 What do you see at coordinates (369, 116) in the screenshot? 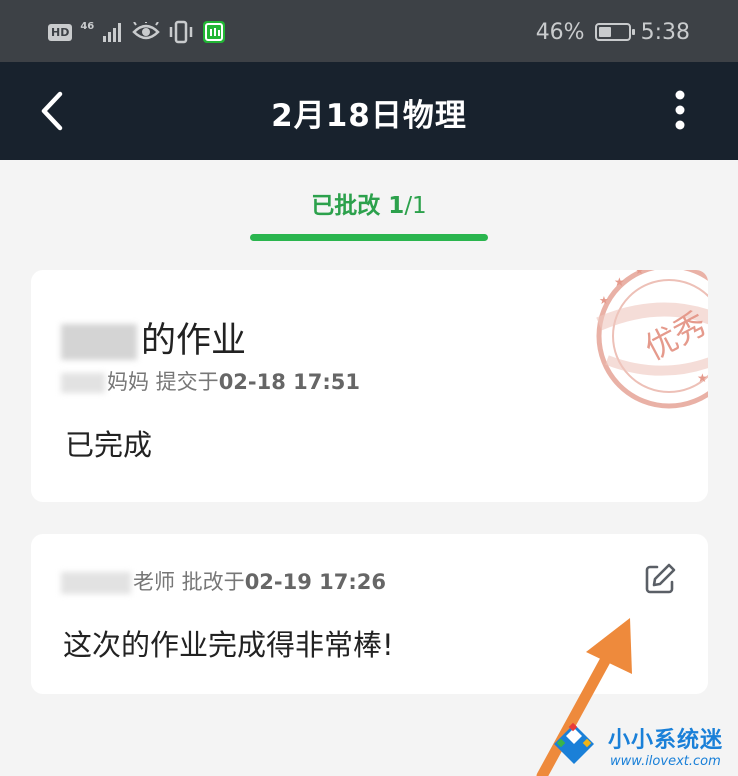
I see `page-title: 2月18日物理` at bounding box center [369, 116].